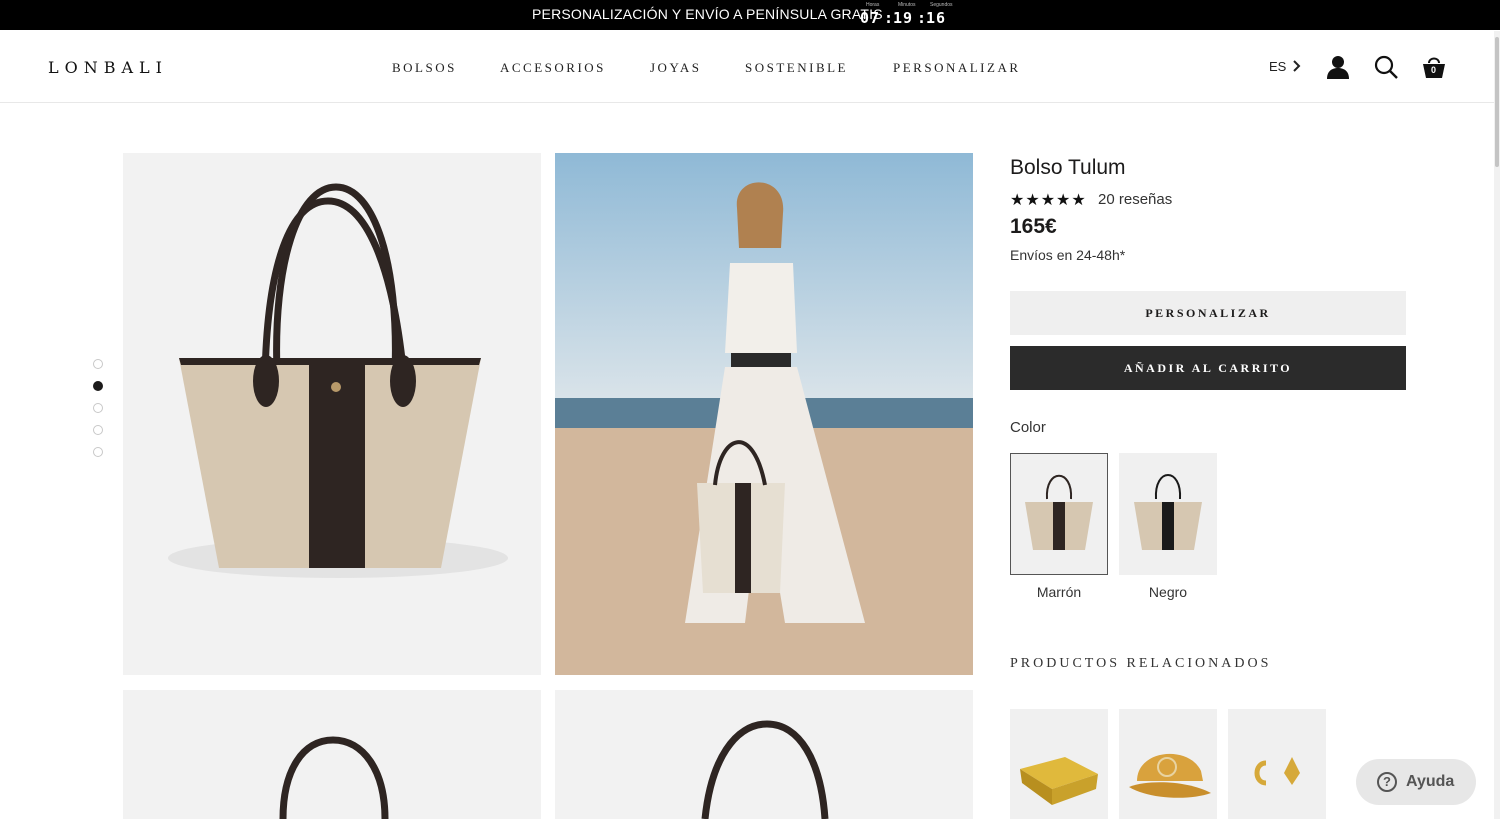 This screenshot has width=1500, height=824. Describe the element at coordinates (957, 68) in the screenshot. I see `nav-item-personalizar: PERSONALIZAR` at that location.